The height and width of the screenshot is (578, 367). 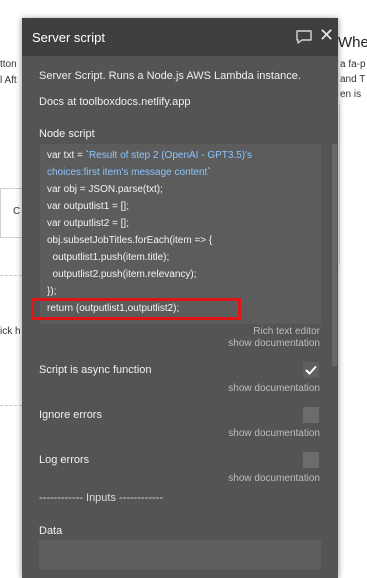 I want to click on dynamic-expression: choices:first item's message content, so click(x=127, y=172).